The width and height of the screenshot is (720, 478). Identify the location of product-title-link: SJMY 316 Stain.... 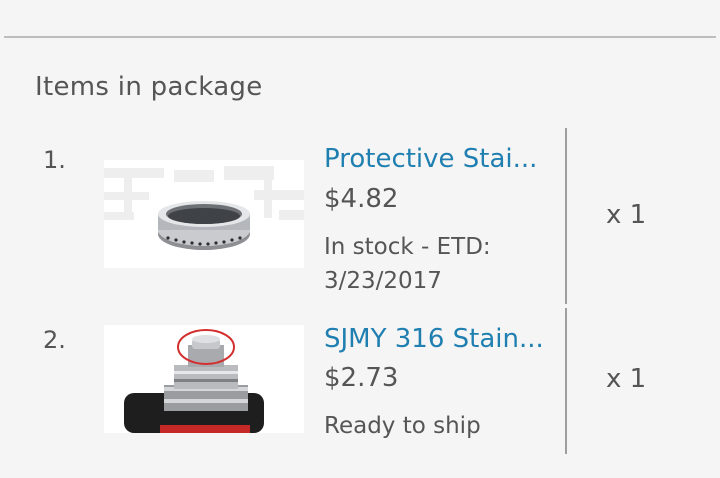
(442, 339).